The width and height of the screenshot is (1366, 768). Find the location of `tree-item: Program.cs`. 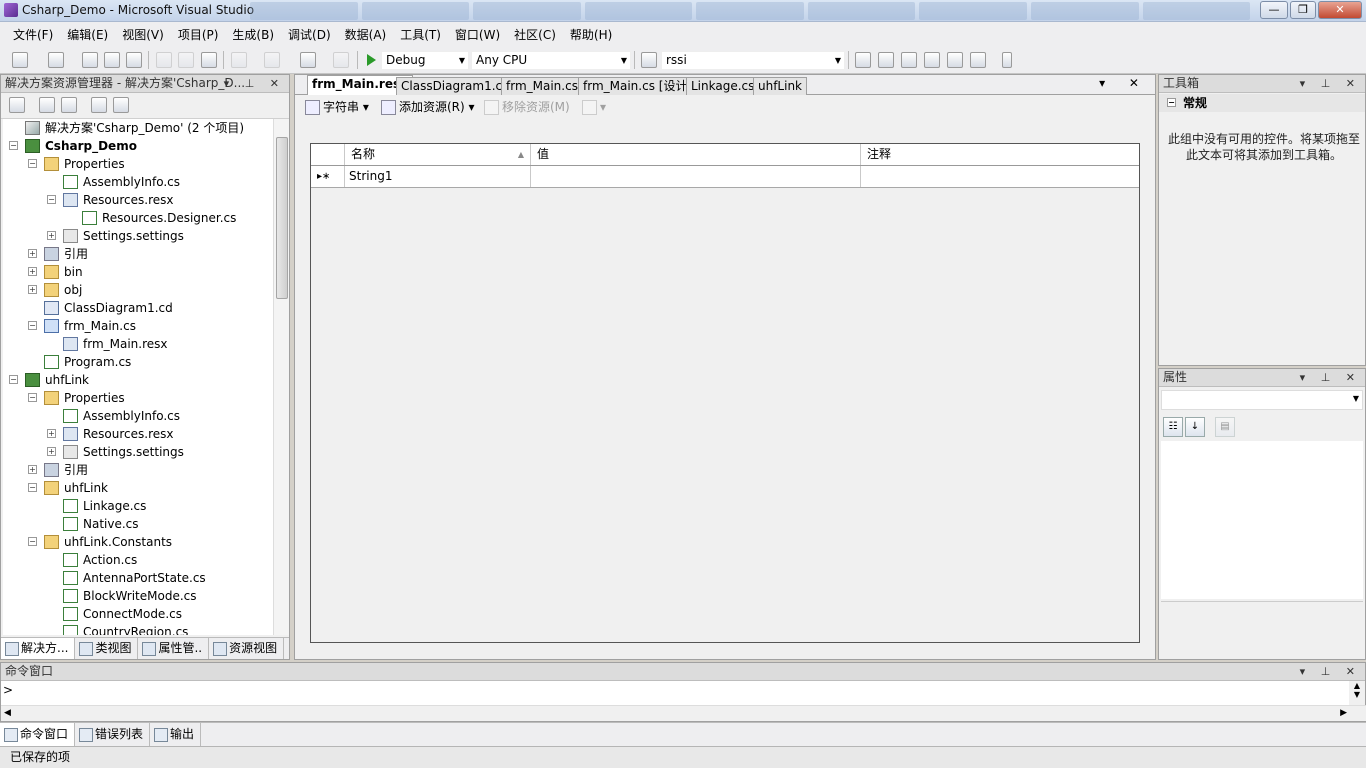

tree-item: Program.cs is located at coordinates (138, 362).